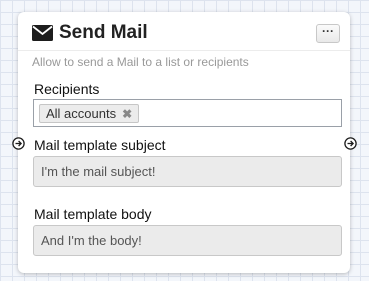 The width and height of the screenshot is (369, 281). I want to click on recipient-tag: All accounts ✖, so click(89, 113).